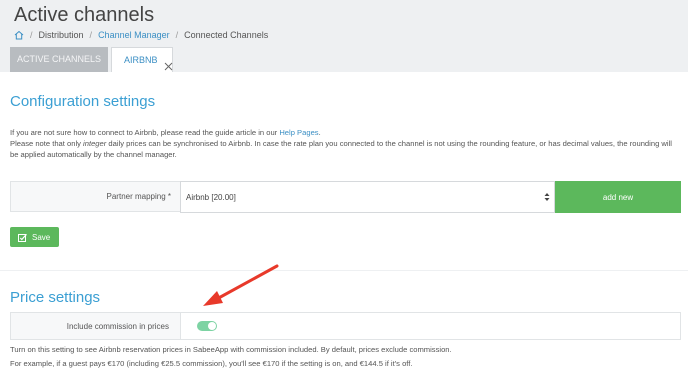 Image resolution: width=688 pixels, height=379 pixels. Describe the element at coordinates (22, 237) in the screenshot. I see `edit-check-icon` at that location.